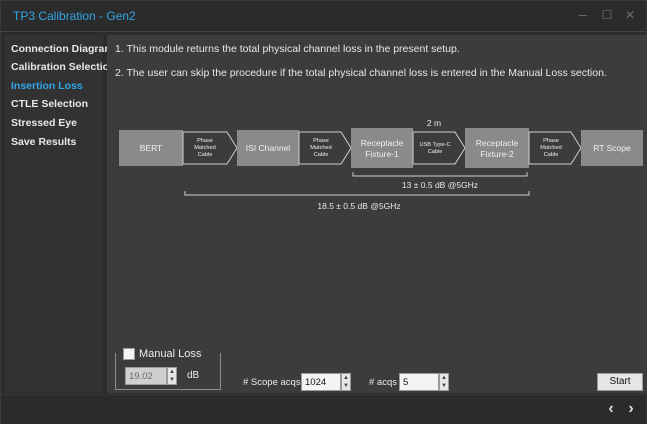 Image resolution: width=647 pixels, height=424 pixels. I want to click on inner-measure-bracket, so click(440, 174).